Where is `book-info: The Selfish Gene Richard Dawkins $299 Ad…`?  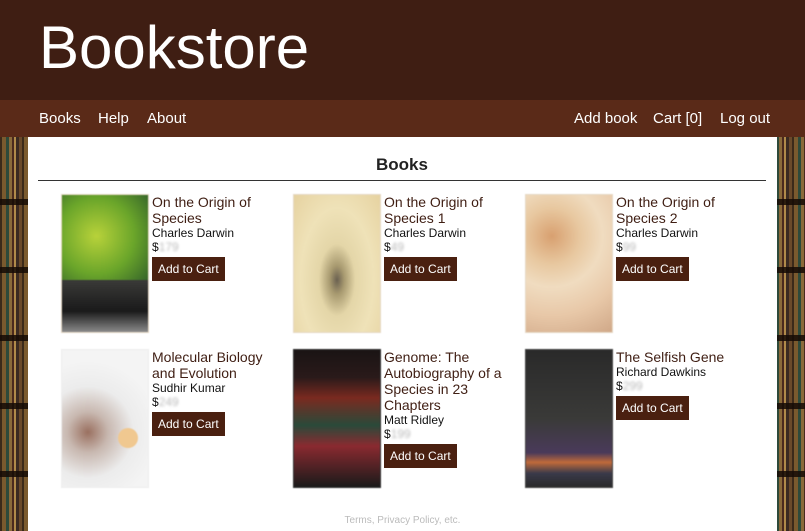
book-info: The Selfish Gene Richard Dawkins $299 Ad… is located at coordinates (681, 384).